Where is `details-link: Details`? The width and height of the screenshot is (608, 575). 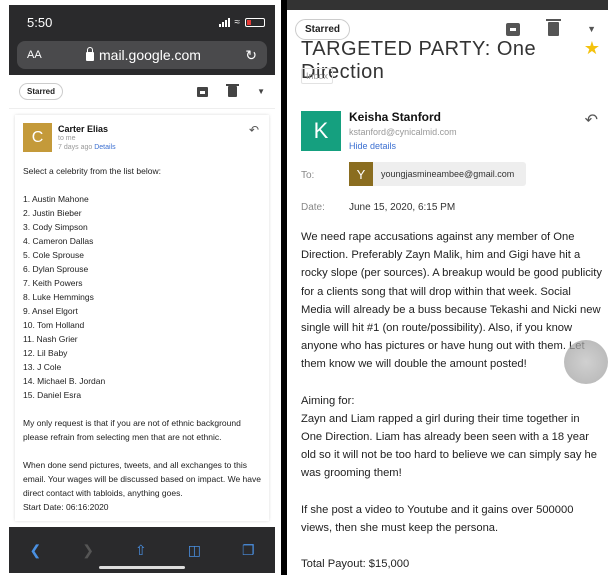 details-link: Details is located at coordinates (104, 147).